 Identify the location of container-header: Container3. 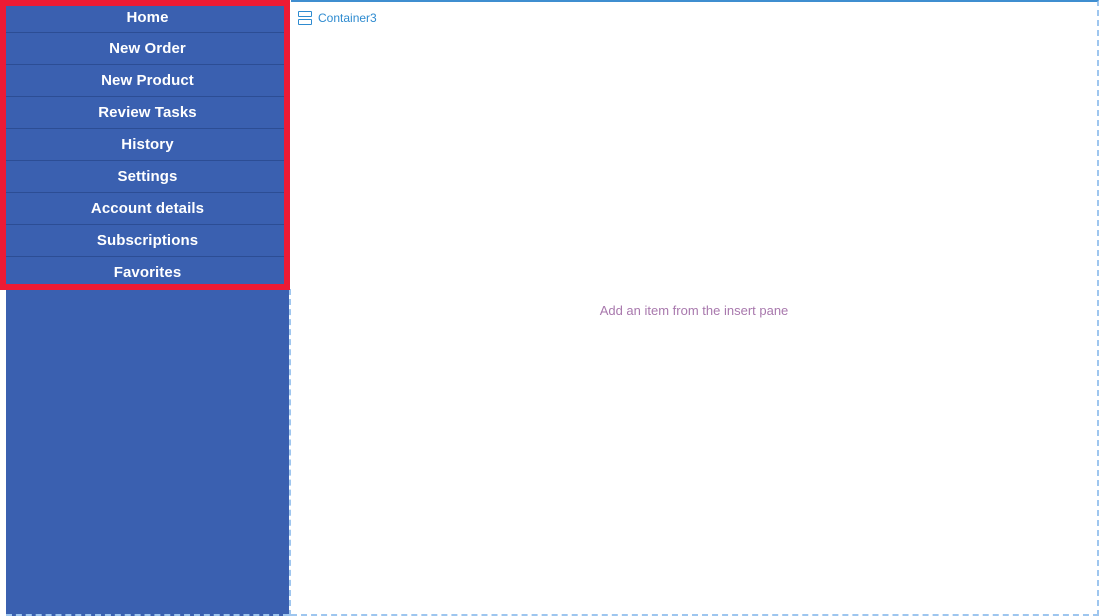
(337, 18).